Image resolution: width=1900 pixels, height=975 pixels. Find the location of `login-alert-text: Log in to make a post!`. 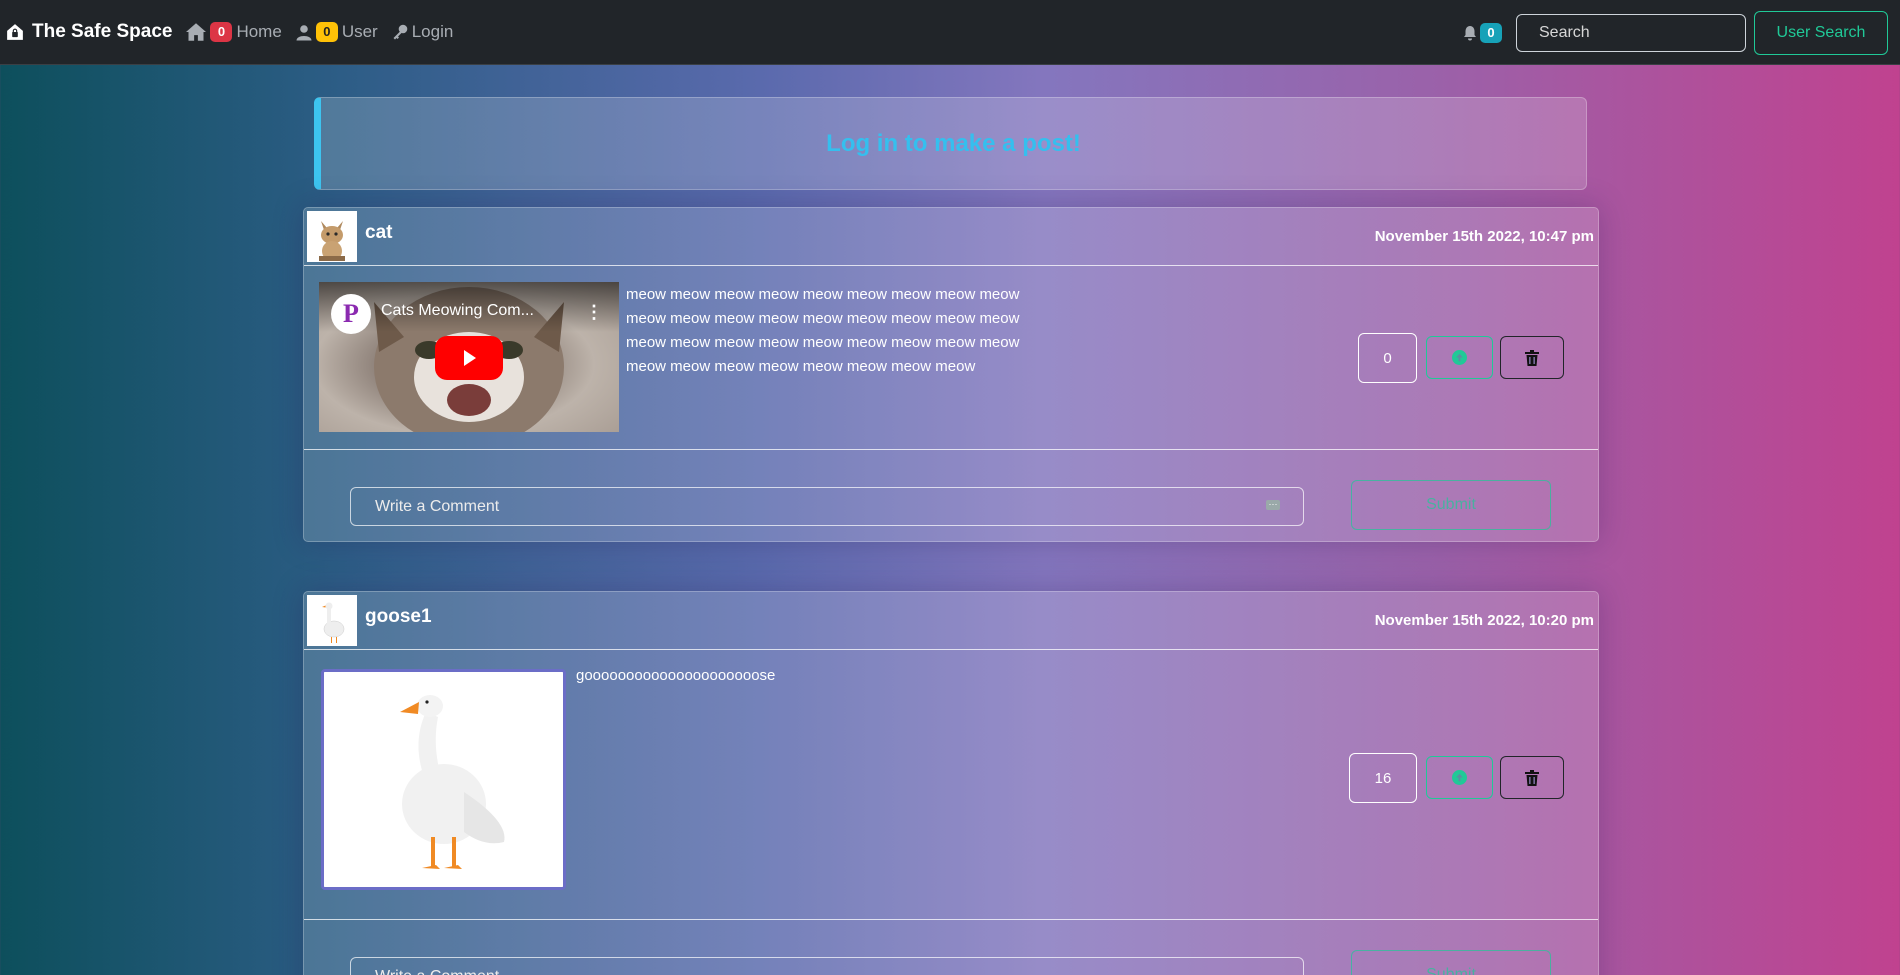

login-alert-text: Log in to make a post! is located at coordinates (953, 143).